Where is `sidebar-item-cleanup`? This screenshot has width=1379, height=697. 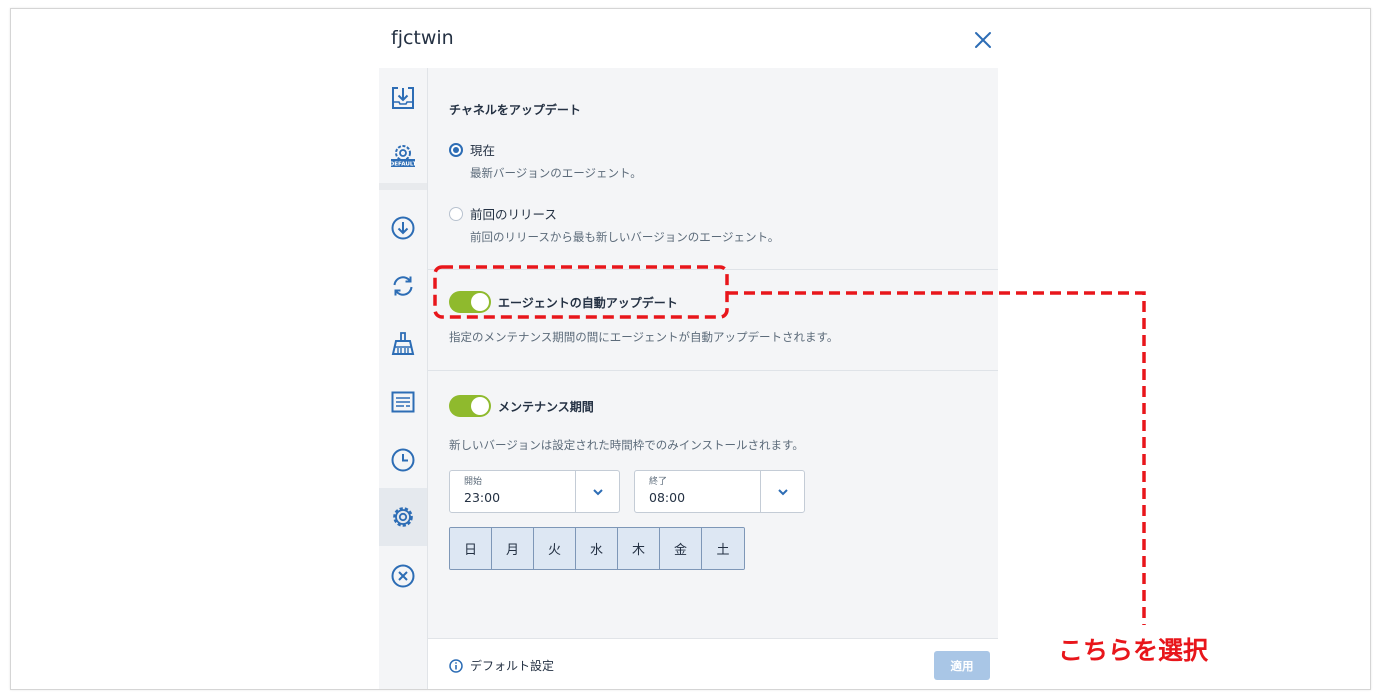
sidebar-item-cleanup is located at coordinates (403, 344).